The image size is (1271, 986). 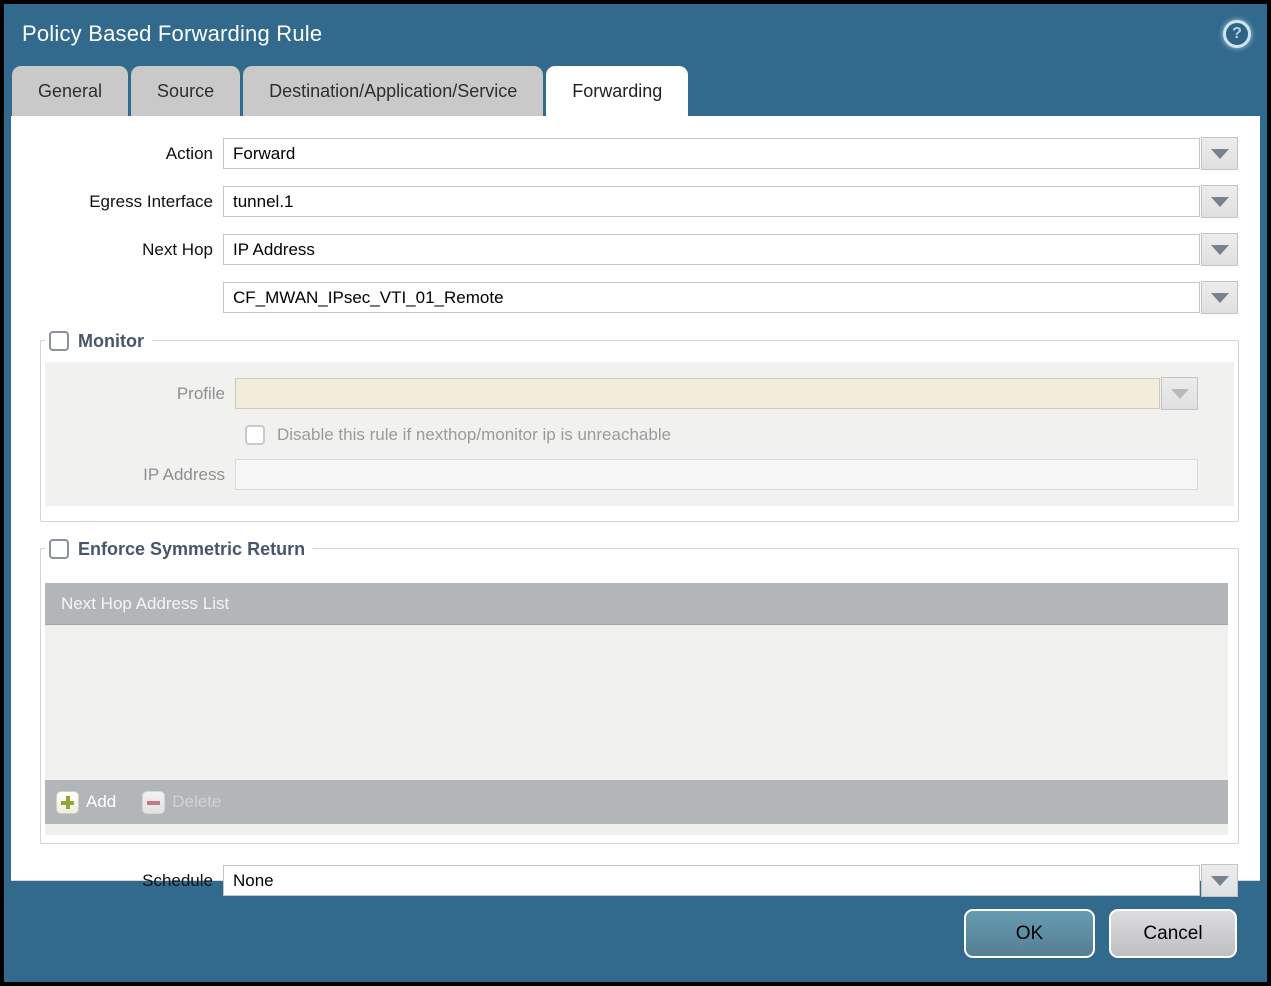 What do you see at coordinates (111, 340) in the screenshot?
I see `monitor-legend-label: Monitor` at bounding box center [111, 340].